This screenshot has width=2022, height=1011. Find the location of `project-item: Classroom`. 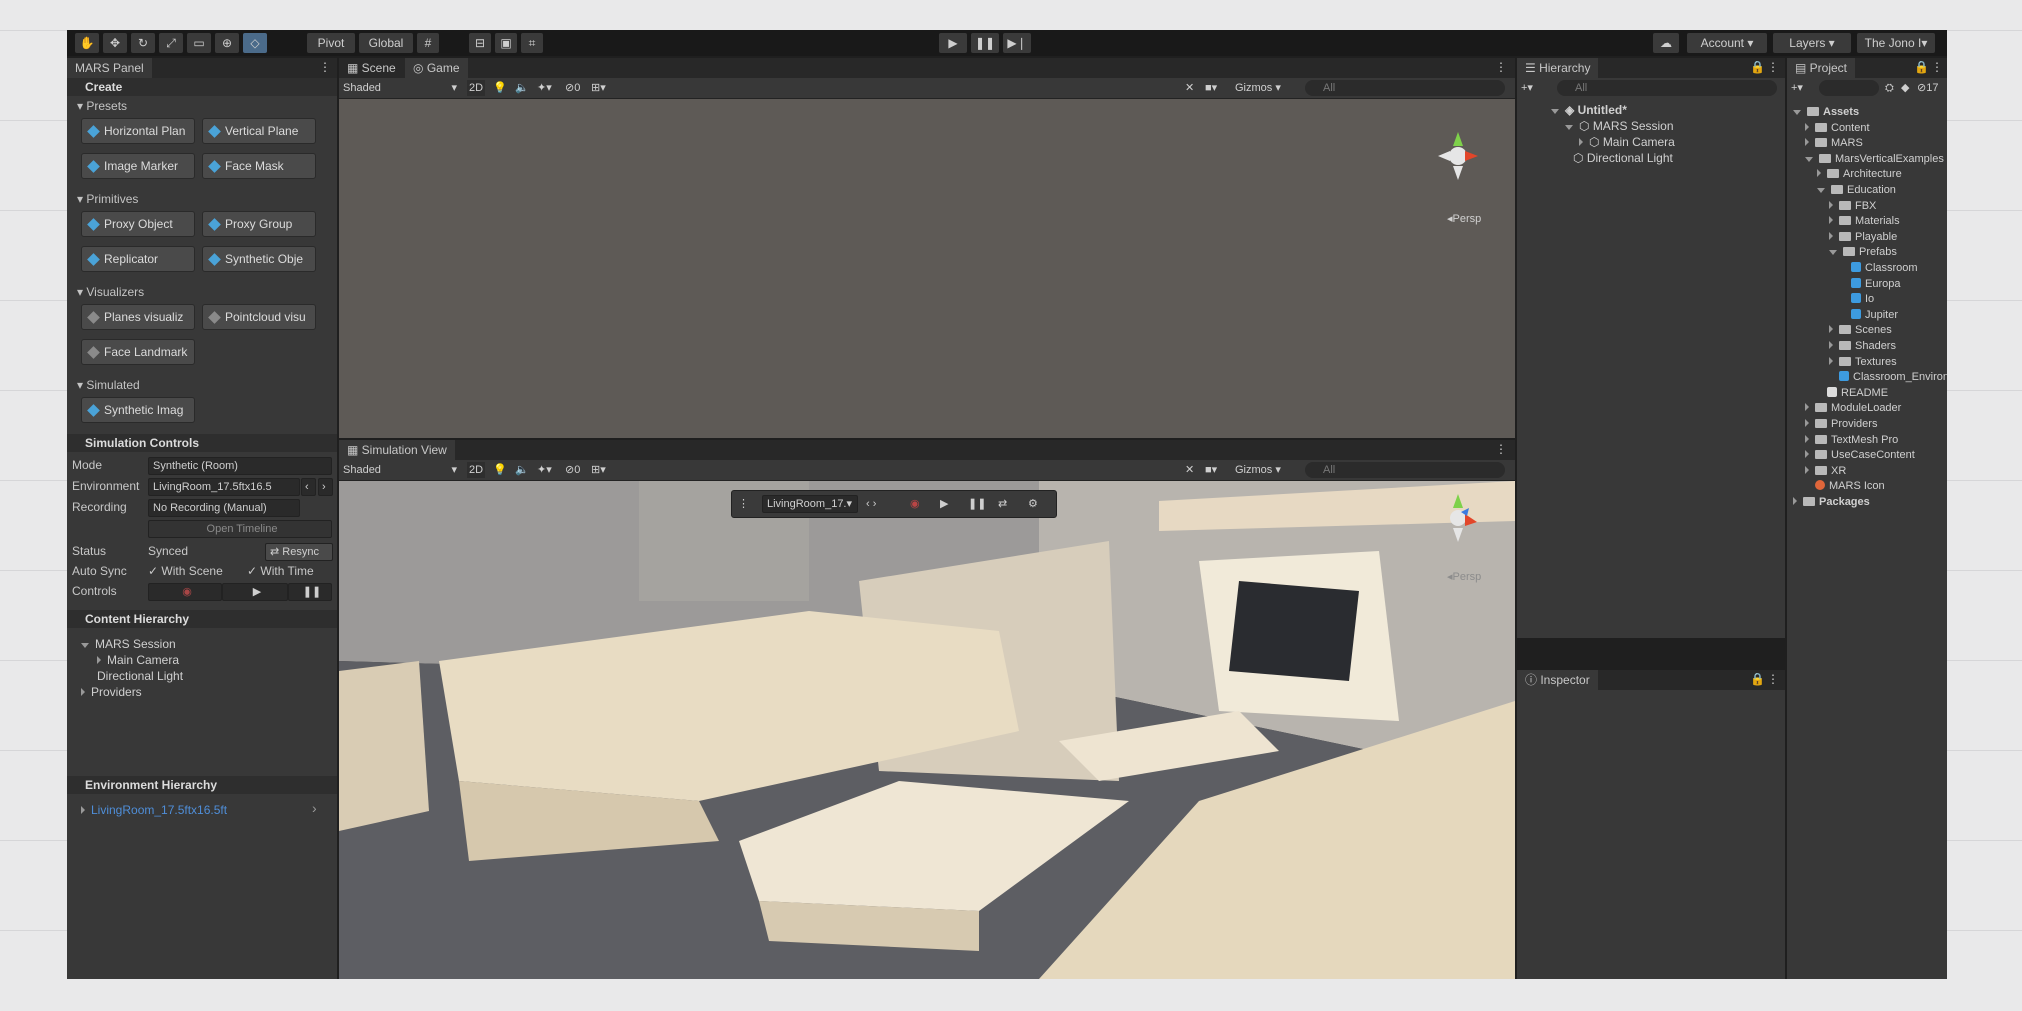

project-item: Classroom is located at coordinates (1879, 268).